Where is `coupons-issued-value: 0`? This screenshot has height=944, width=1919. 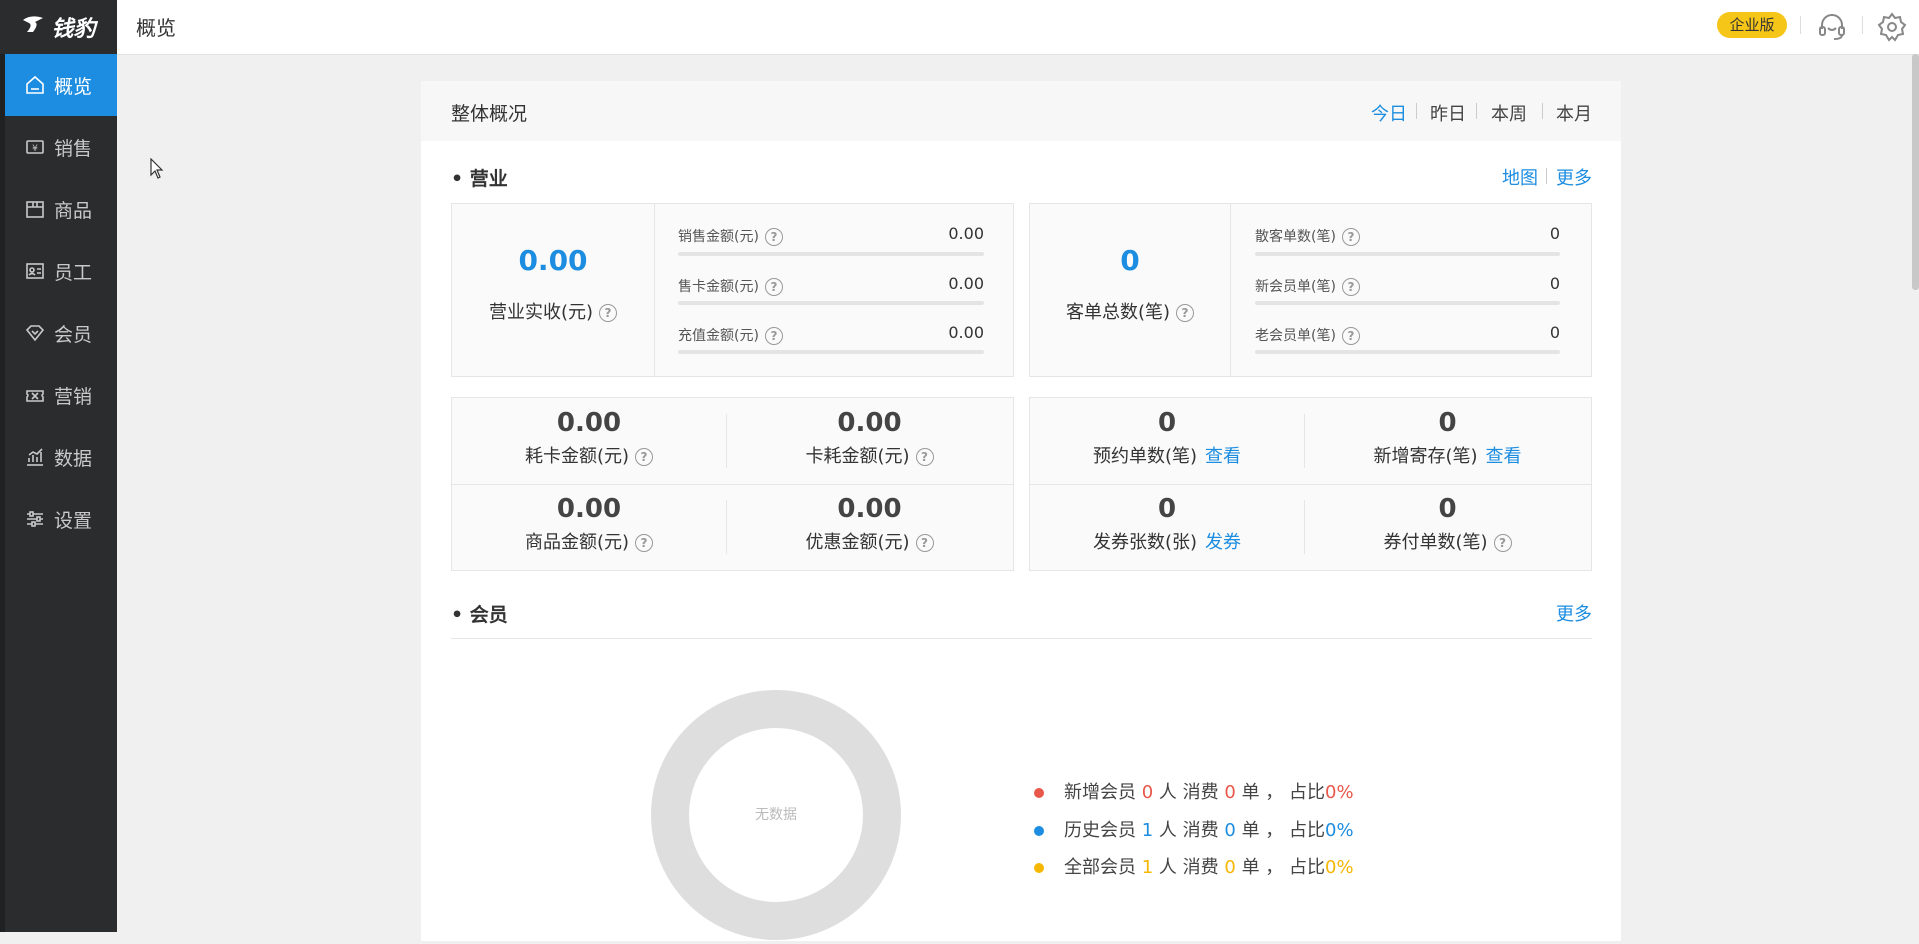 coupons-issued-value: 0 is located at coordinates (1167, 509).